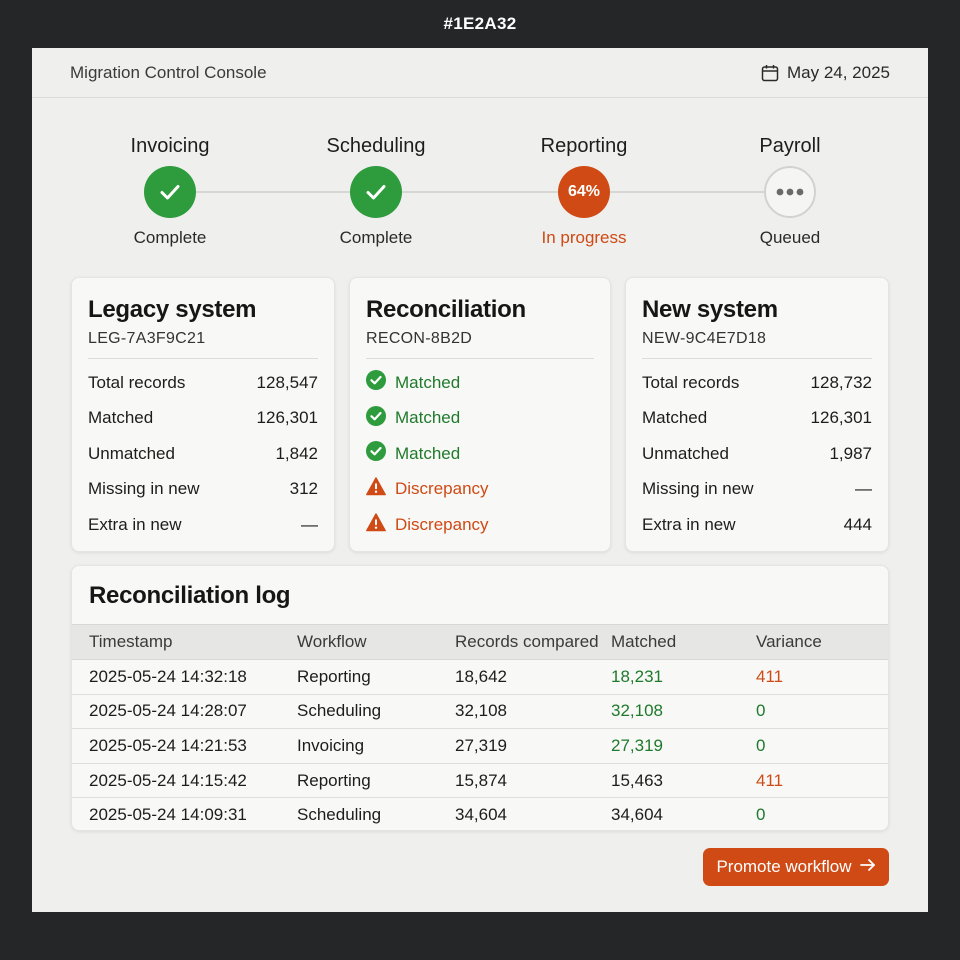 The width and height of the screenshot is (960, 960). Describe the element at coordinates (825, 73) in the screenshot. I see `date-display: May 24, 2025` at that location.